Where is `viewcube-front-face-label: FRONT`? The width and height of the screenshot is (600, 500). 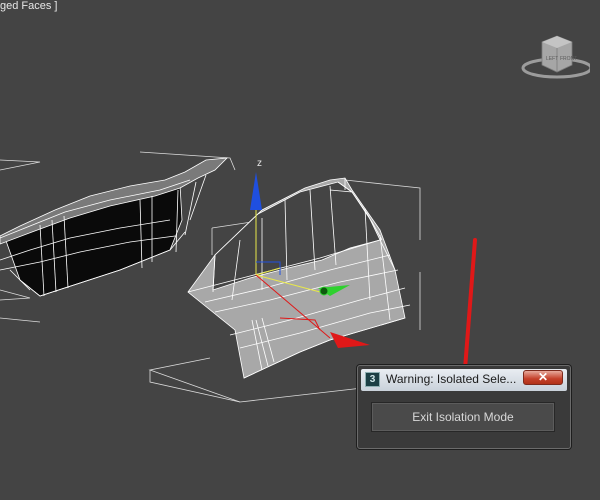 viewcube-front-face-label: FRONT is located at coordinates (568, 59).